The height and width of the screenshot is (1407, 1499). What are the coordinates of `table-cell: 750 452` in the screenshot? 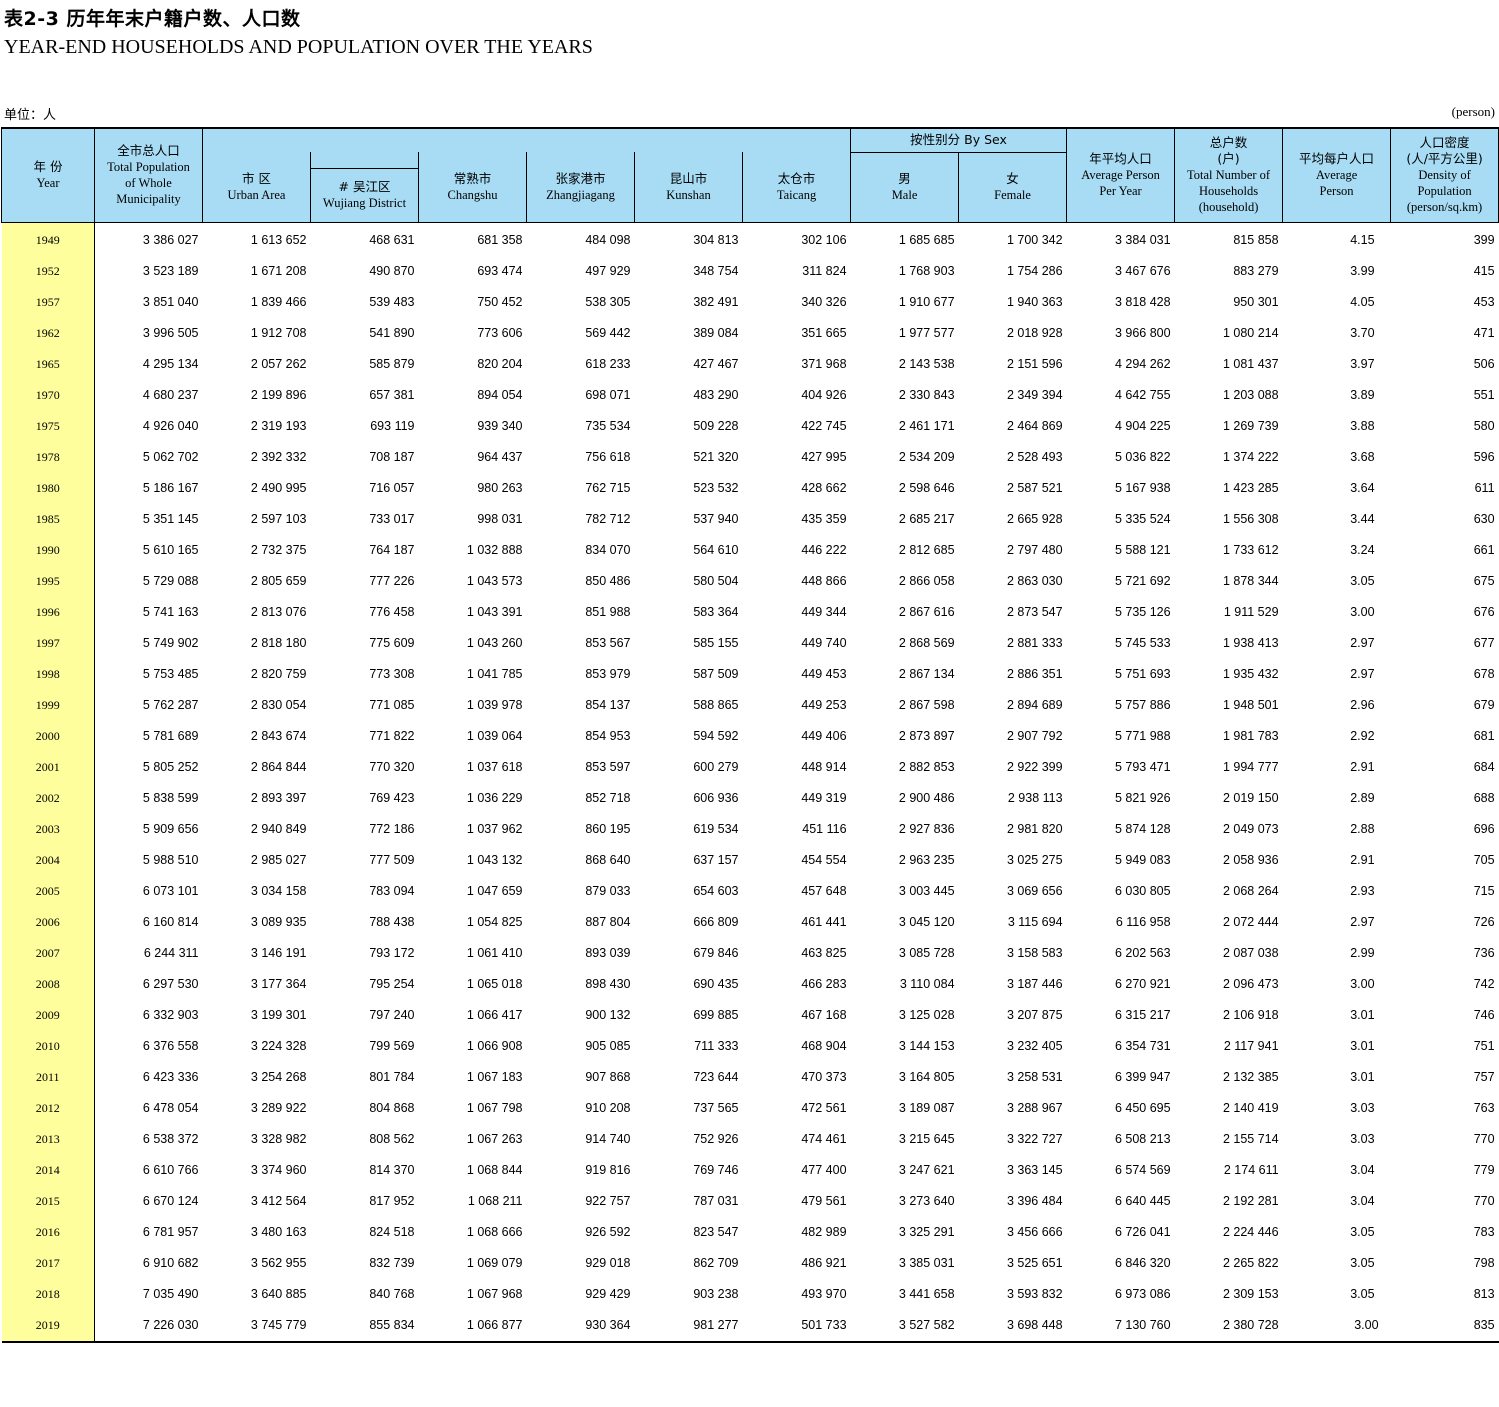 It's located at (500, 302).